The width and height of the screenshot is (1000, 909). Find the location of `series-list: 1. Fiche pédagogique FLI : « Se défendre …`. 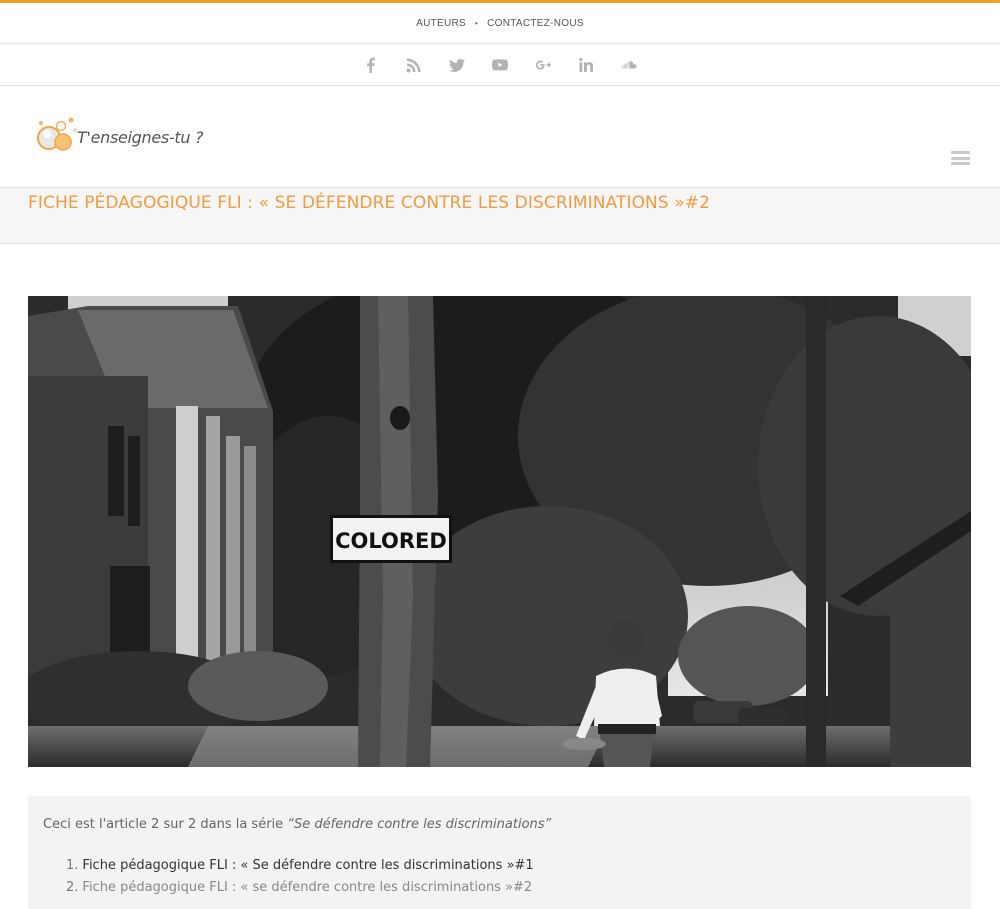

series-list: 1. Fiche pédagogique FLI : « Se défendre … is located at coordinates (300, 880).